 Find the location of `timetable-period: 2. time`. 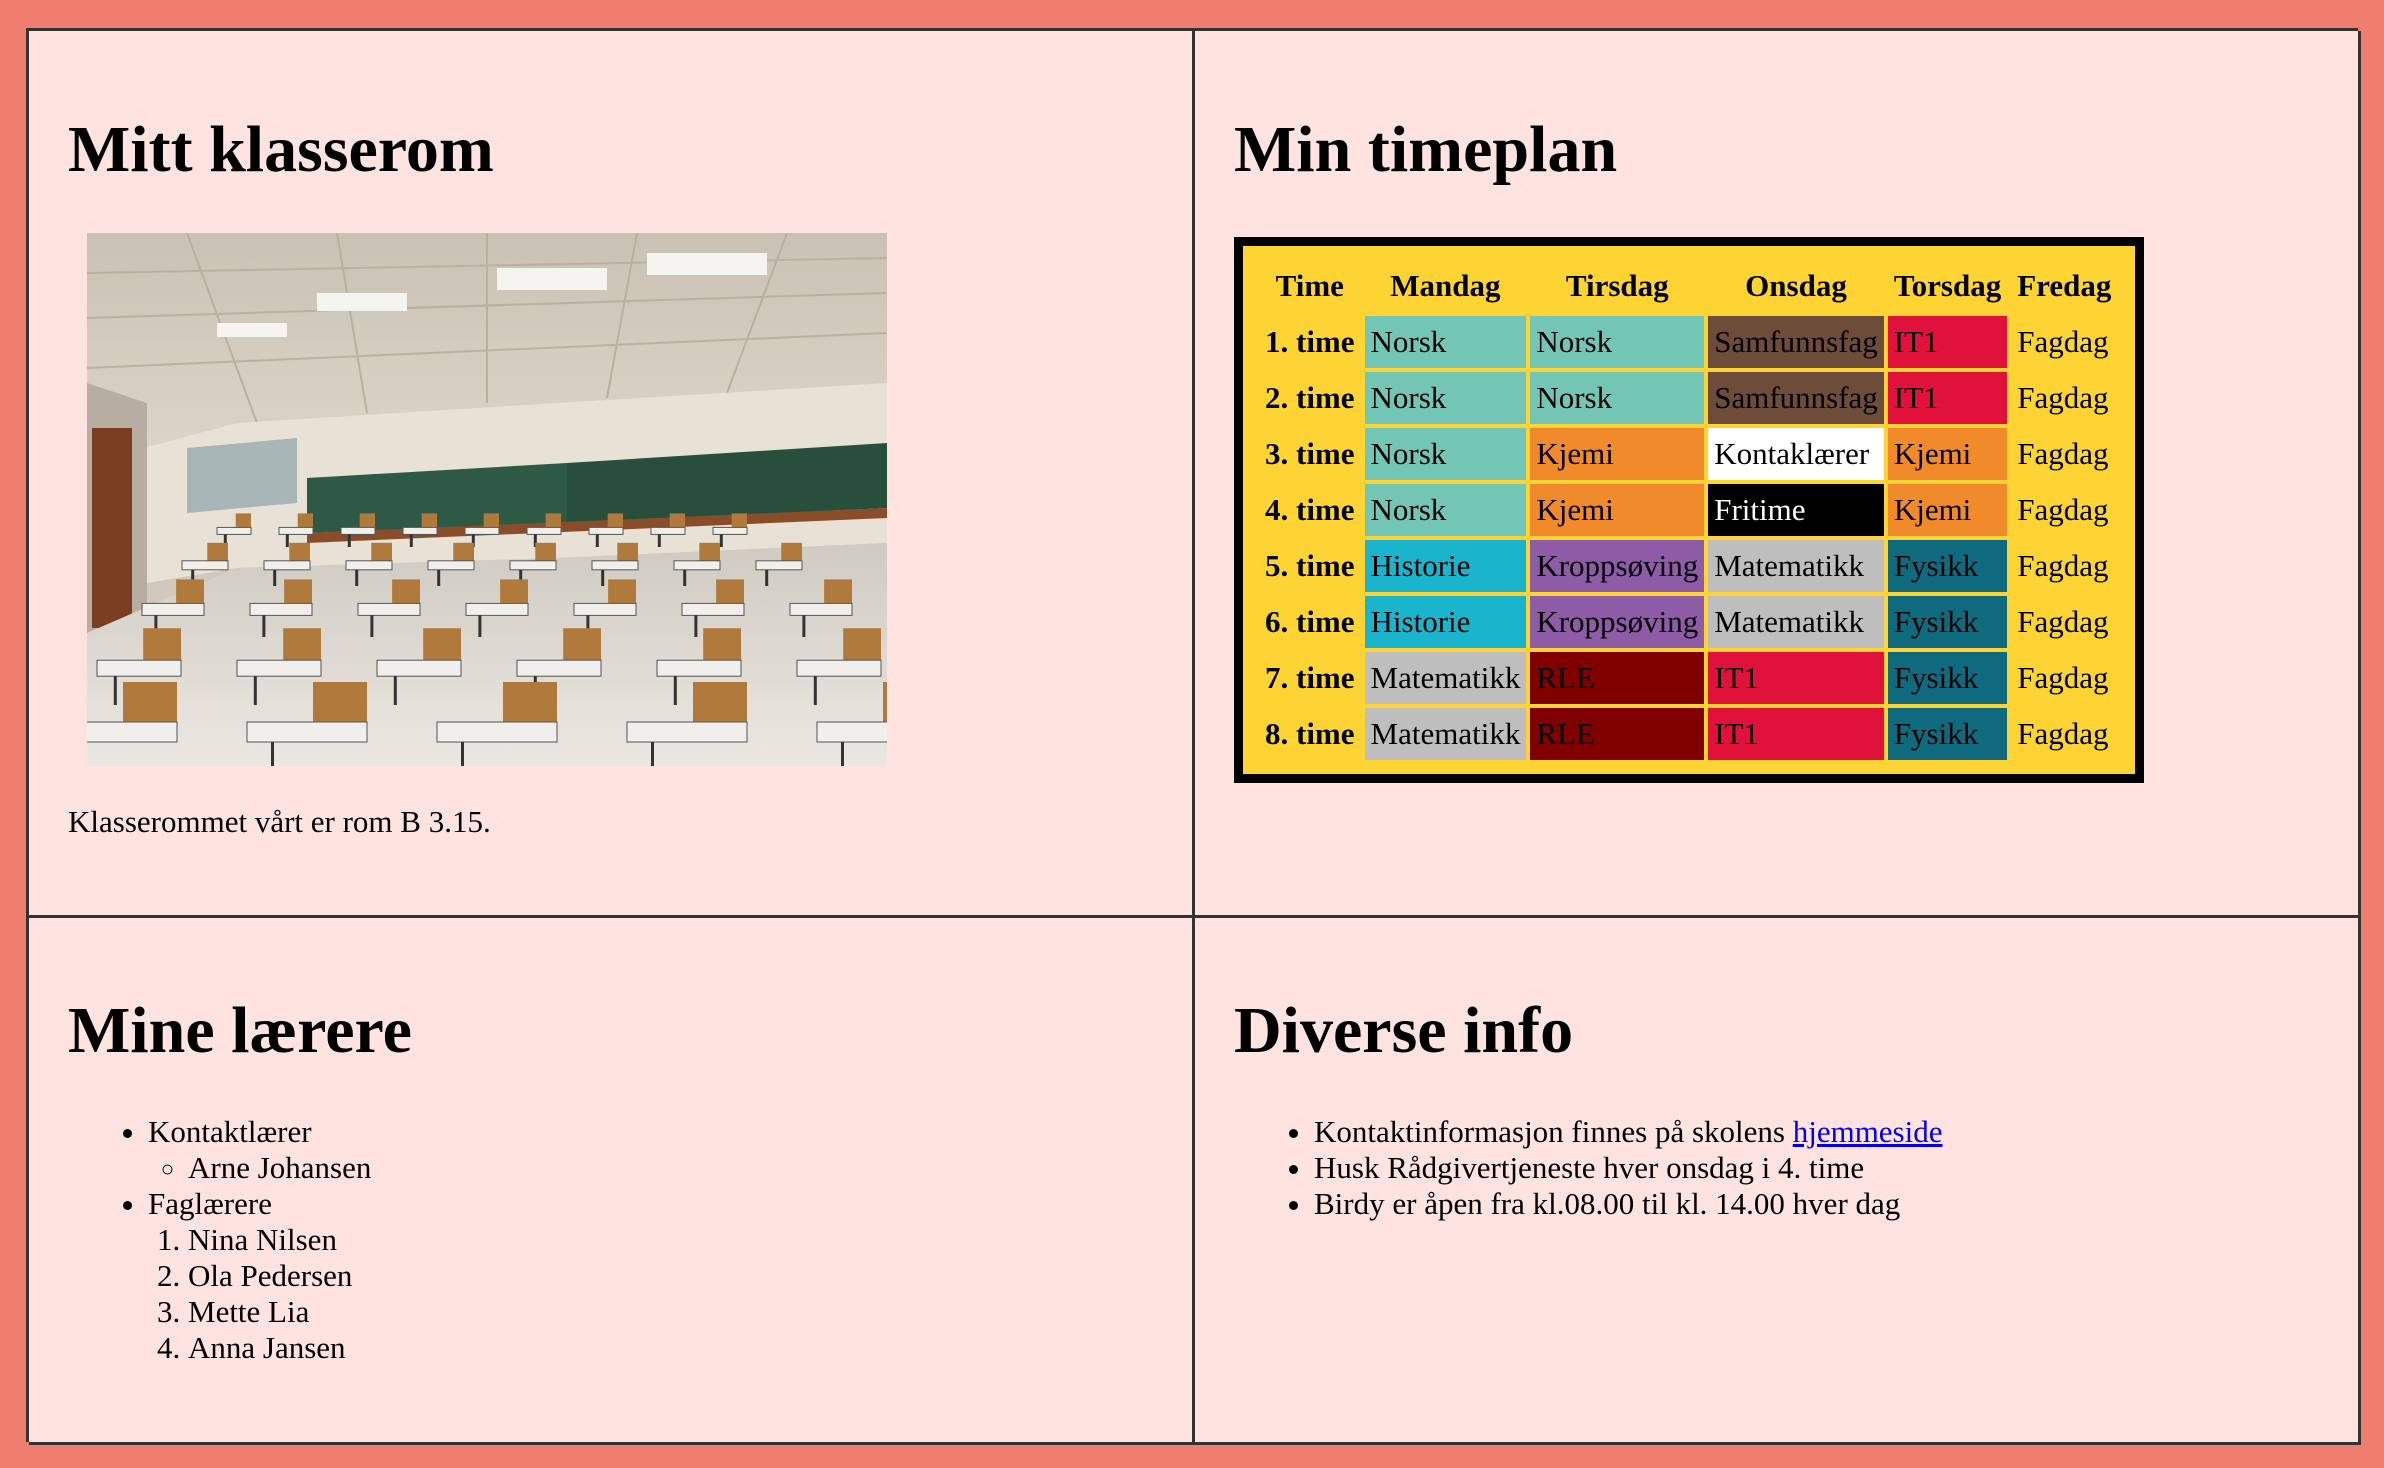

timetable-period: 2. time is located at coordinates (1310, 397).